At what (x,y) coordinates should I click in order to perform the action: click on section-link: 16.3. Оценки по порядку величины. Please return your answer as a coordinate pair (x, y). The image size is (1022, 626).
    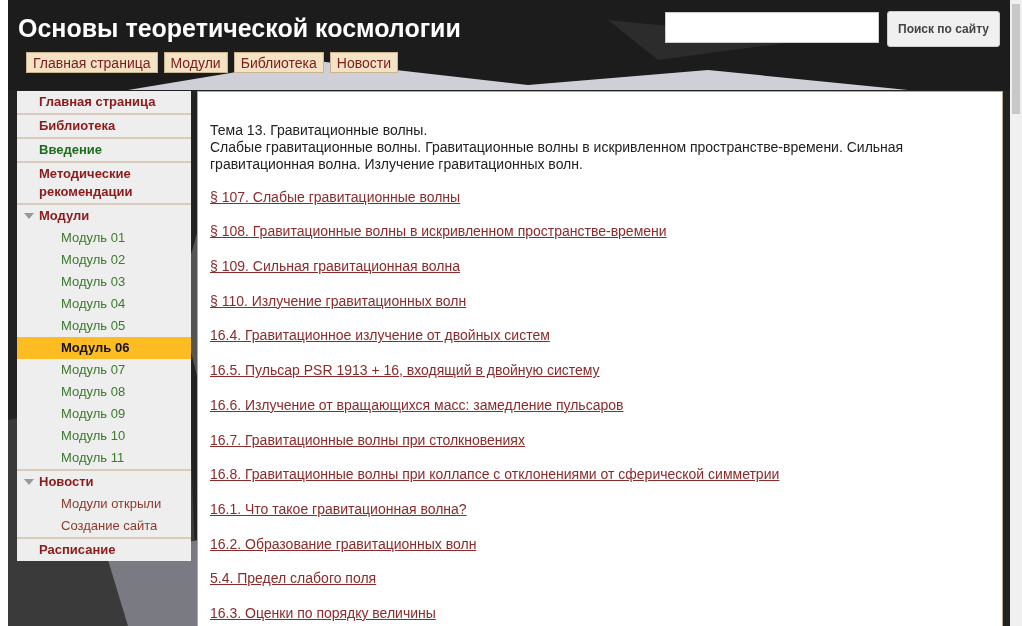
    Looking at the image, I should click on (323, 613).